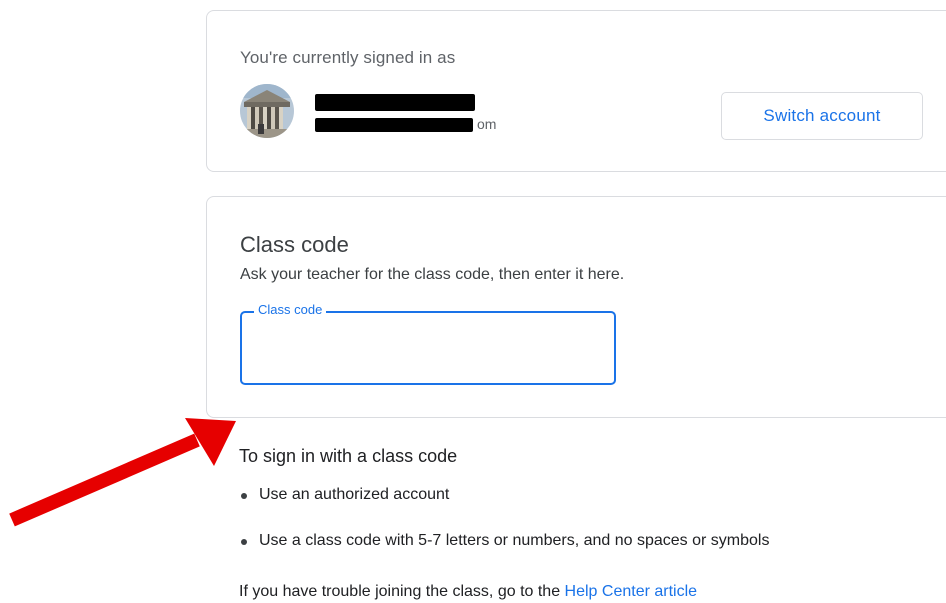 The image size is (946, 603). I want to click on help-center-link: Help Center article, so click(631, 591).